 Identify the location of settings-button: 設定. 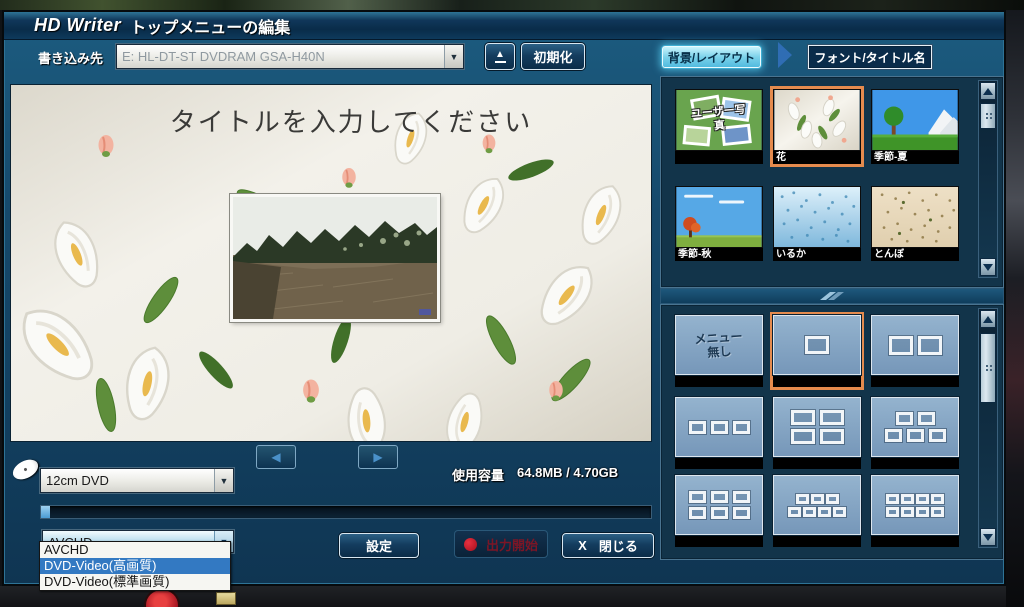
(379, 545).